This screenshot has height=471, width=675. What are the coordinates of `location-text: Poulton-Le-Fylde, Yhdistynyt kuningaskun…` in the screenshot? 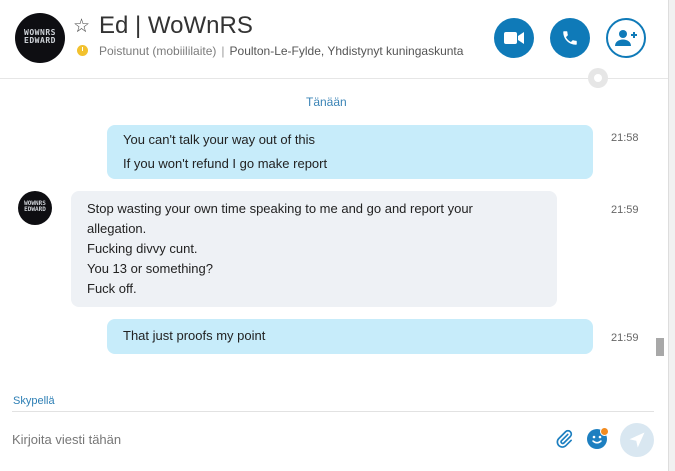 It's located at (346, 51).